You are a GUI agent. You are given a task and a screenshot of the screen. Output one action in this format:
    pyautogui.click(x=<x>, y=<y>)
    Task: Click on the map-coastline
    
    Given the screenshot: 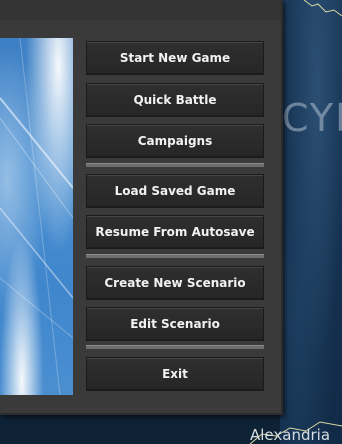 What is the action you would take?
    pyautogui.click(x=322, y=8)
    